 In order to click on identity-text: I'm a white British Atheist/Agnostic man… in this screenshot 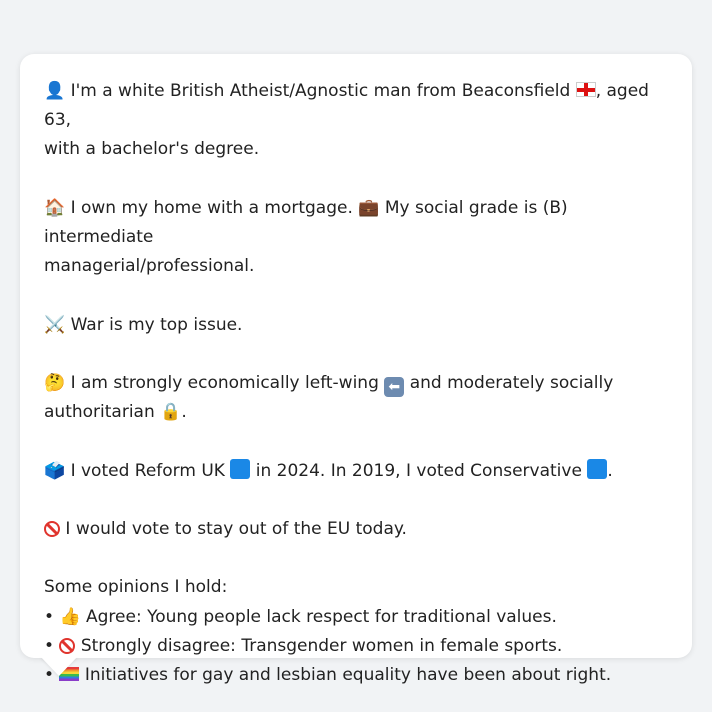, I will do `click(320, 91)`.